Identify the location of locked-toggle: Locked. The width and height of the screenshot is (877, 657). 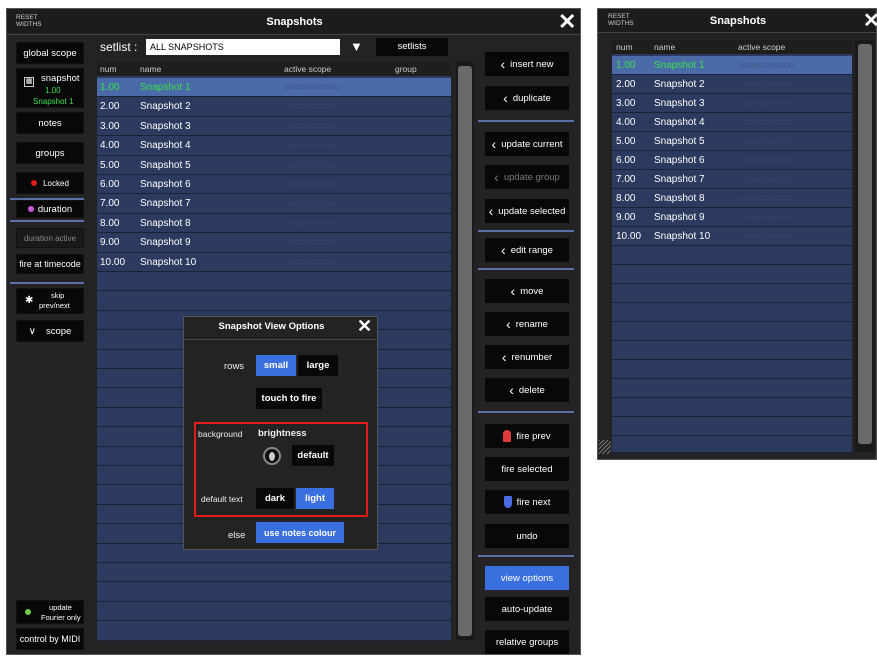
(50, 183).